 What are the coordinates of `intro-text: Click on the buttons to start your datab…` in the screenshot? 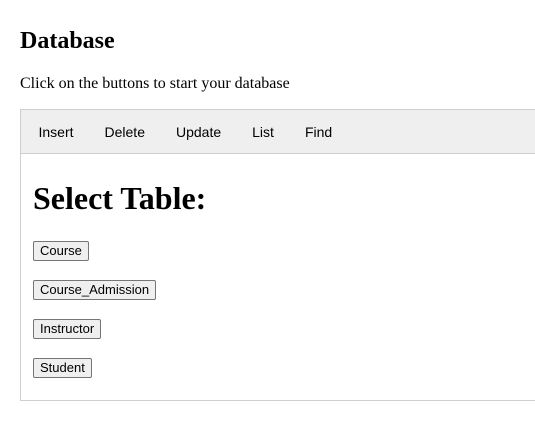 It's located at (155, 83).